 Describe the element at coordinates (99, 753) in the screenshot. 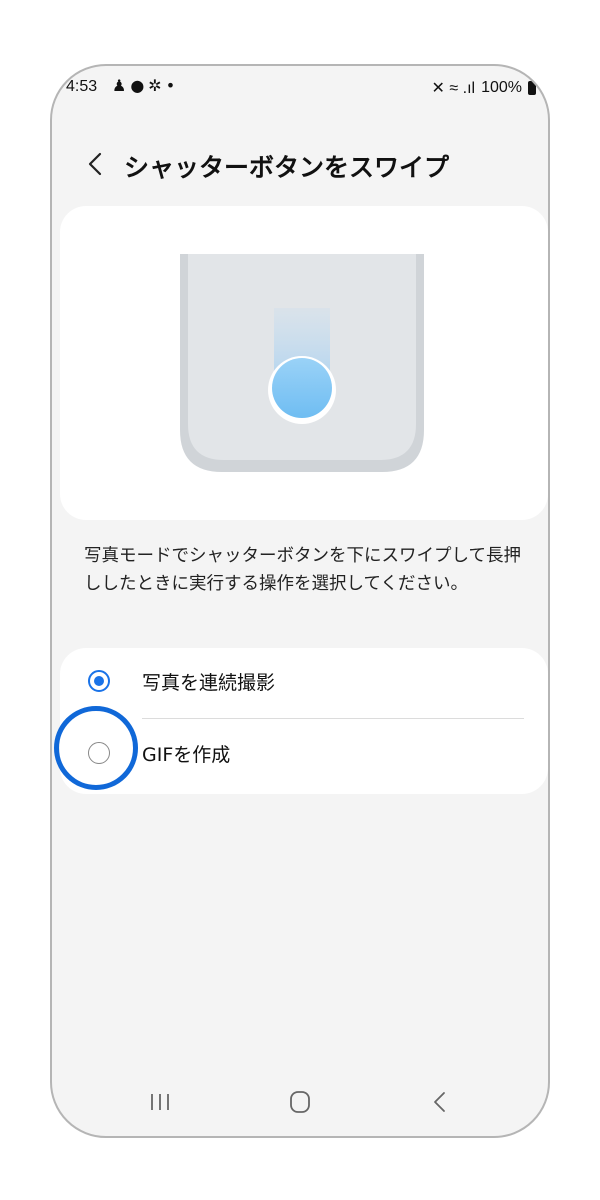

I see `radio-unselected` at that location.